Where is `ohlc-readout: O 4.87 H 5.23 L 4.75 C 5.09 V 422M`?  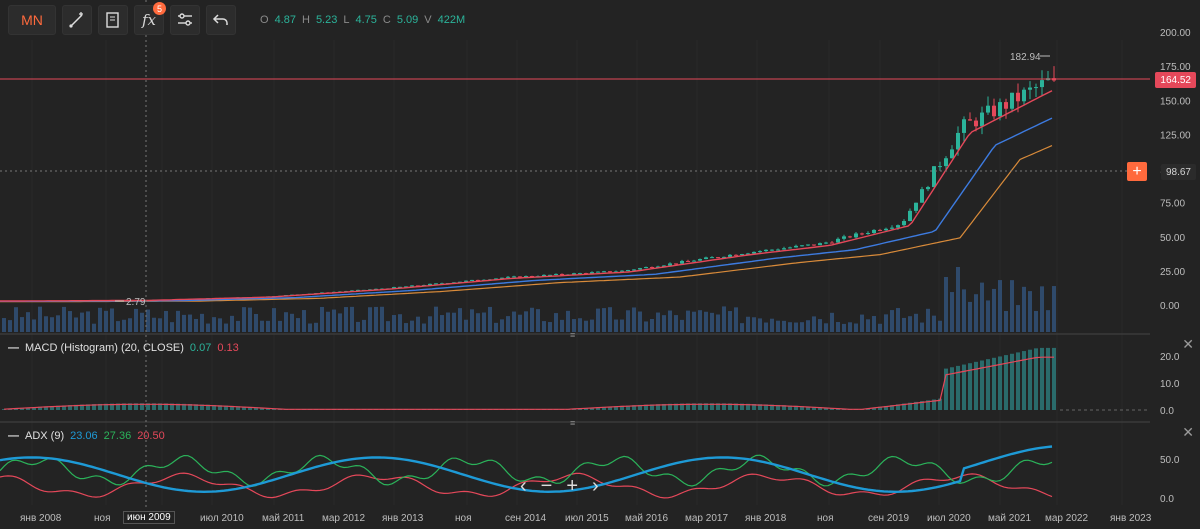
ohlc-readout: O 4.87 H 5.23 L 4.75 C 5.09 V 422M is located at coordinates (362, 20).